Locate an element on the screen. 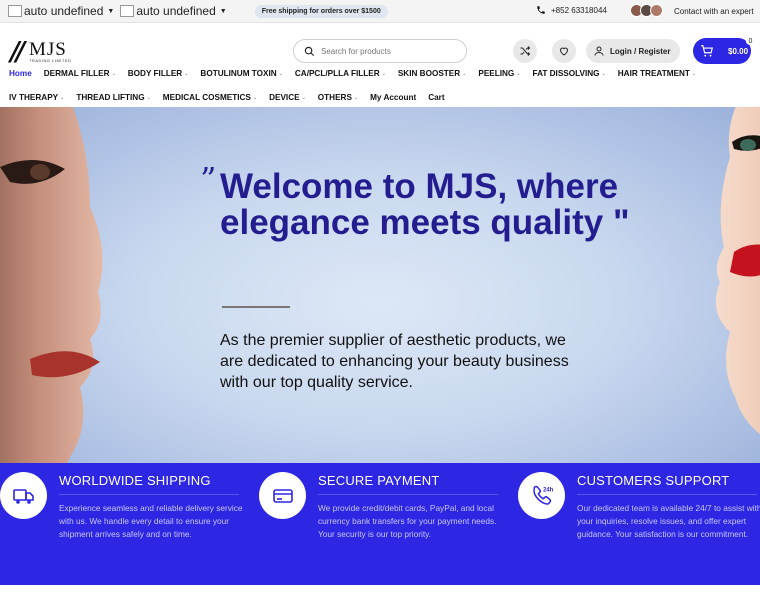  phone-link: +852 63318044 is located at coordinates (571, 10).